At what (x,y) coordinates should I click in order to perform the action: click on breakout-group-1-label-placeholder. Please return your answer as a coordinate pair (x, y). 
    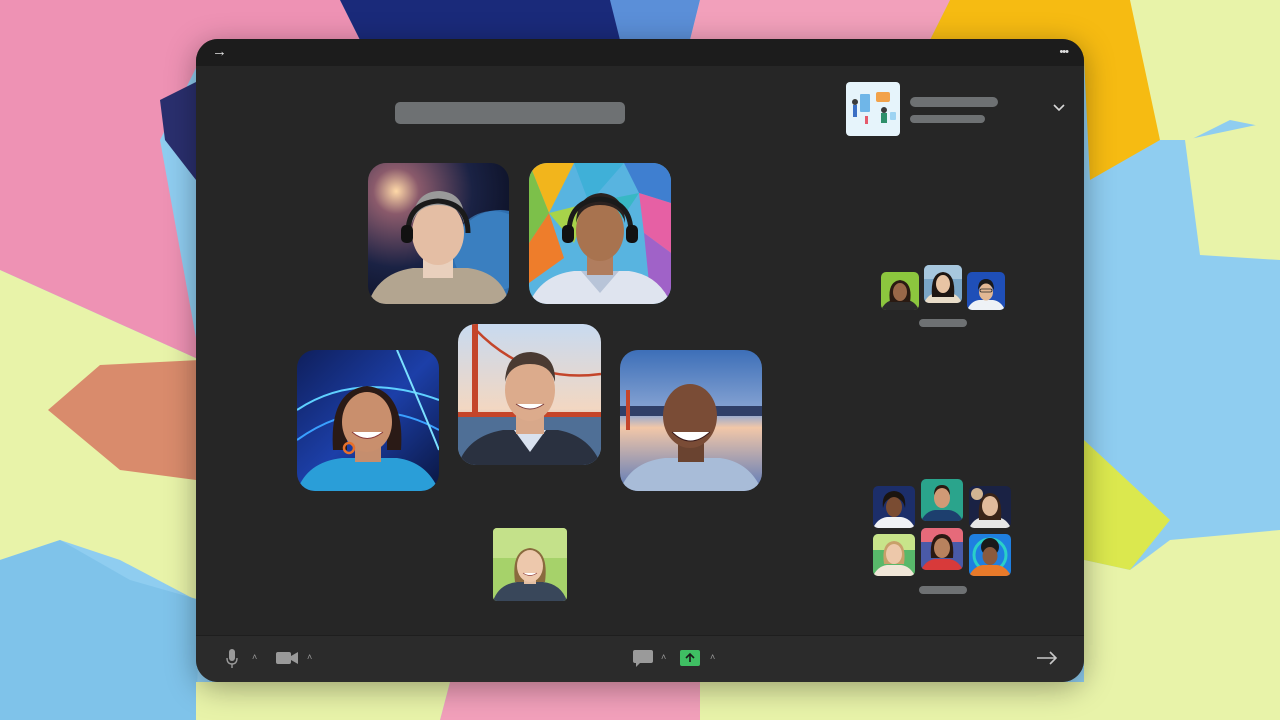
    Looking at the image, I should click on (943, 323).